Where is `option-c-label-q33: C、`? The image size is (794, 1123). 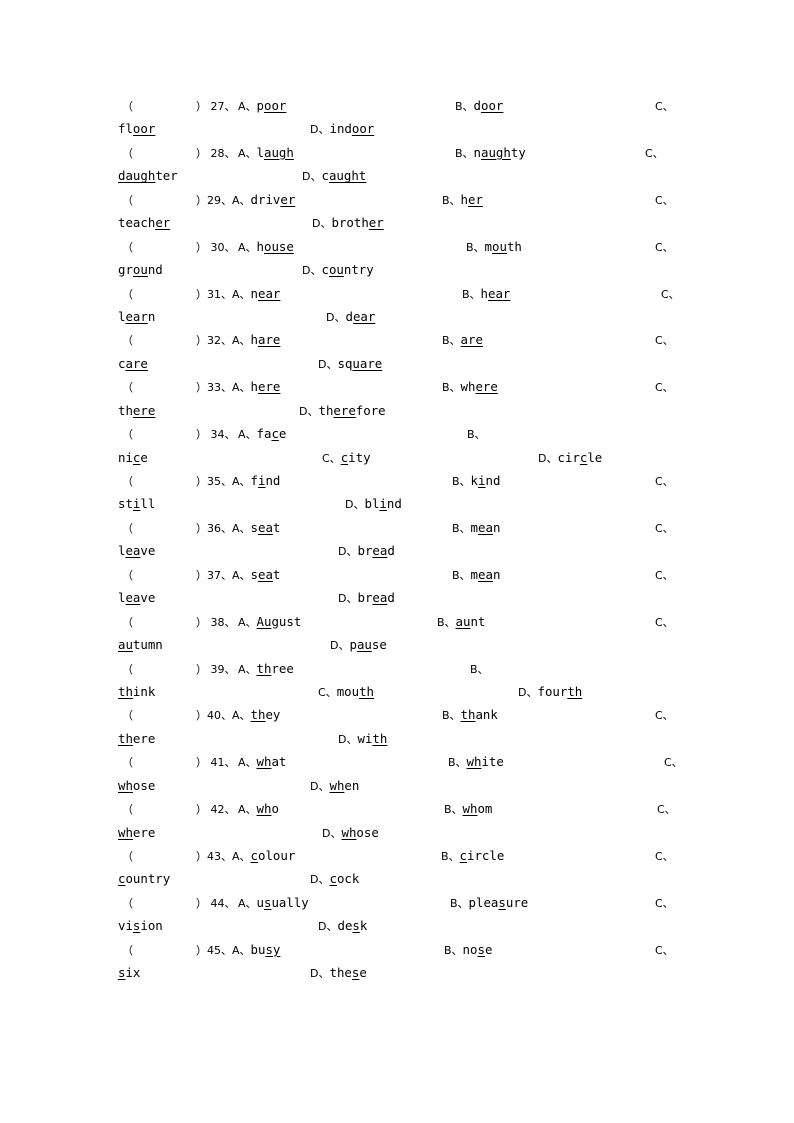
option-c-label-q33: C、 is located at coordinates (664, 387).